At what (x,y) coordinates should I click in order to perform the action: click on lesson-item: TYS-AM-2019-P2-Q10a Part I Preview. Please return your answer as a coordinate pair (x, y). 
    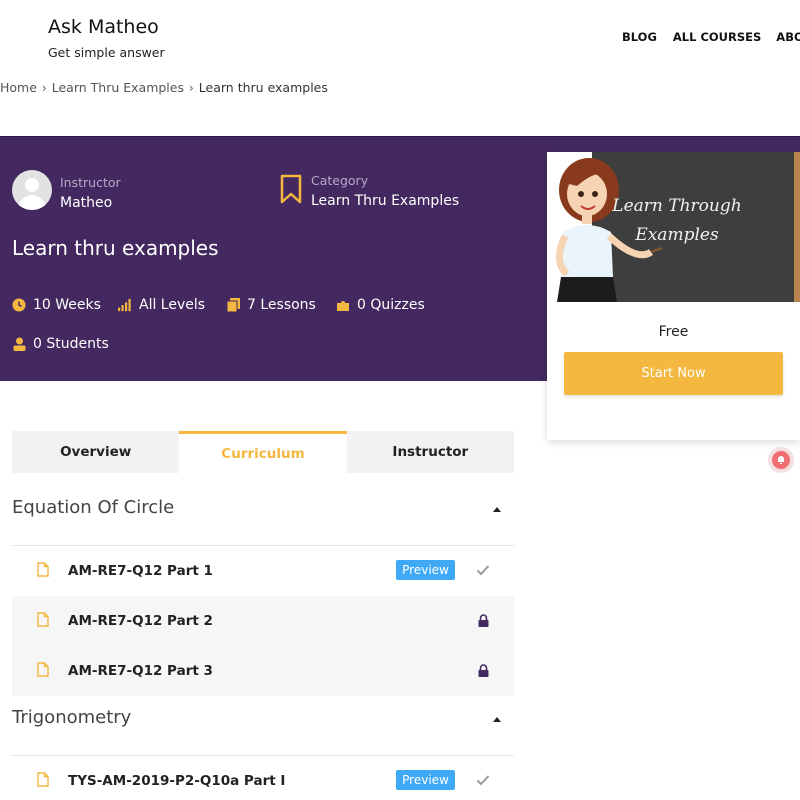
    Looking at the image, I should click on (263, 778).